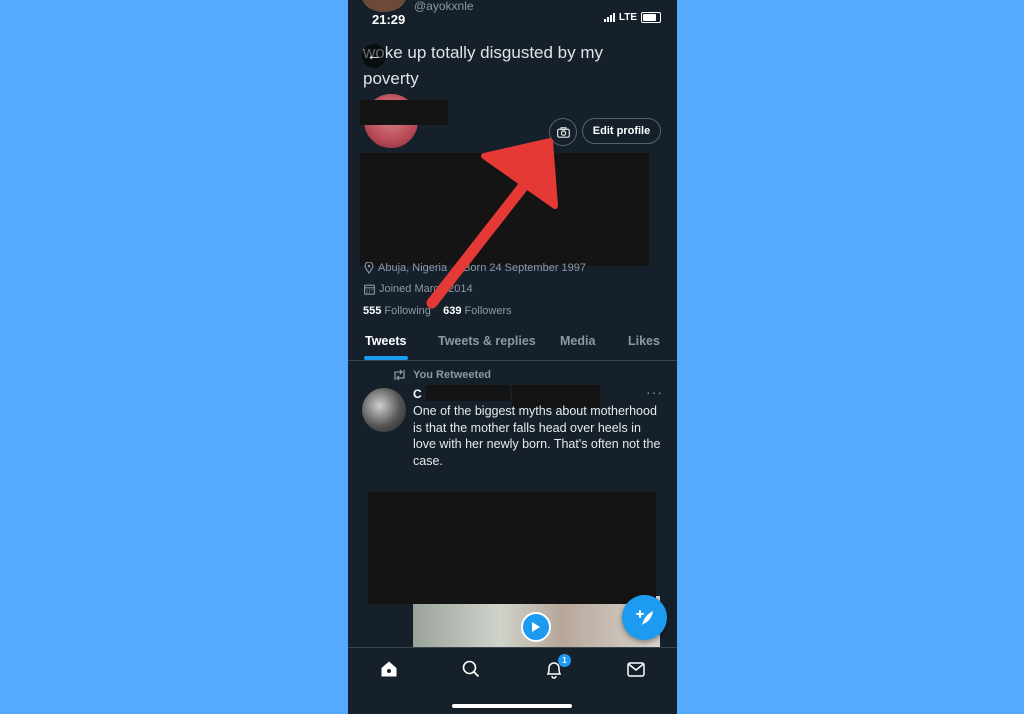 The height and width of the screenshot is (714, 1024). I want to click on followers-link: 639 Followers, so click(477, 311).